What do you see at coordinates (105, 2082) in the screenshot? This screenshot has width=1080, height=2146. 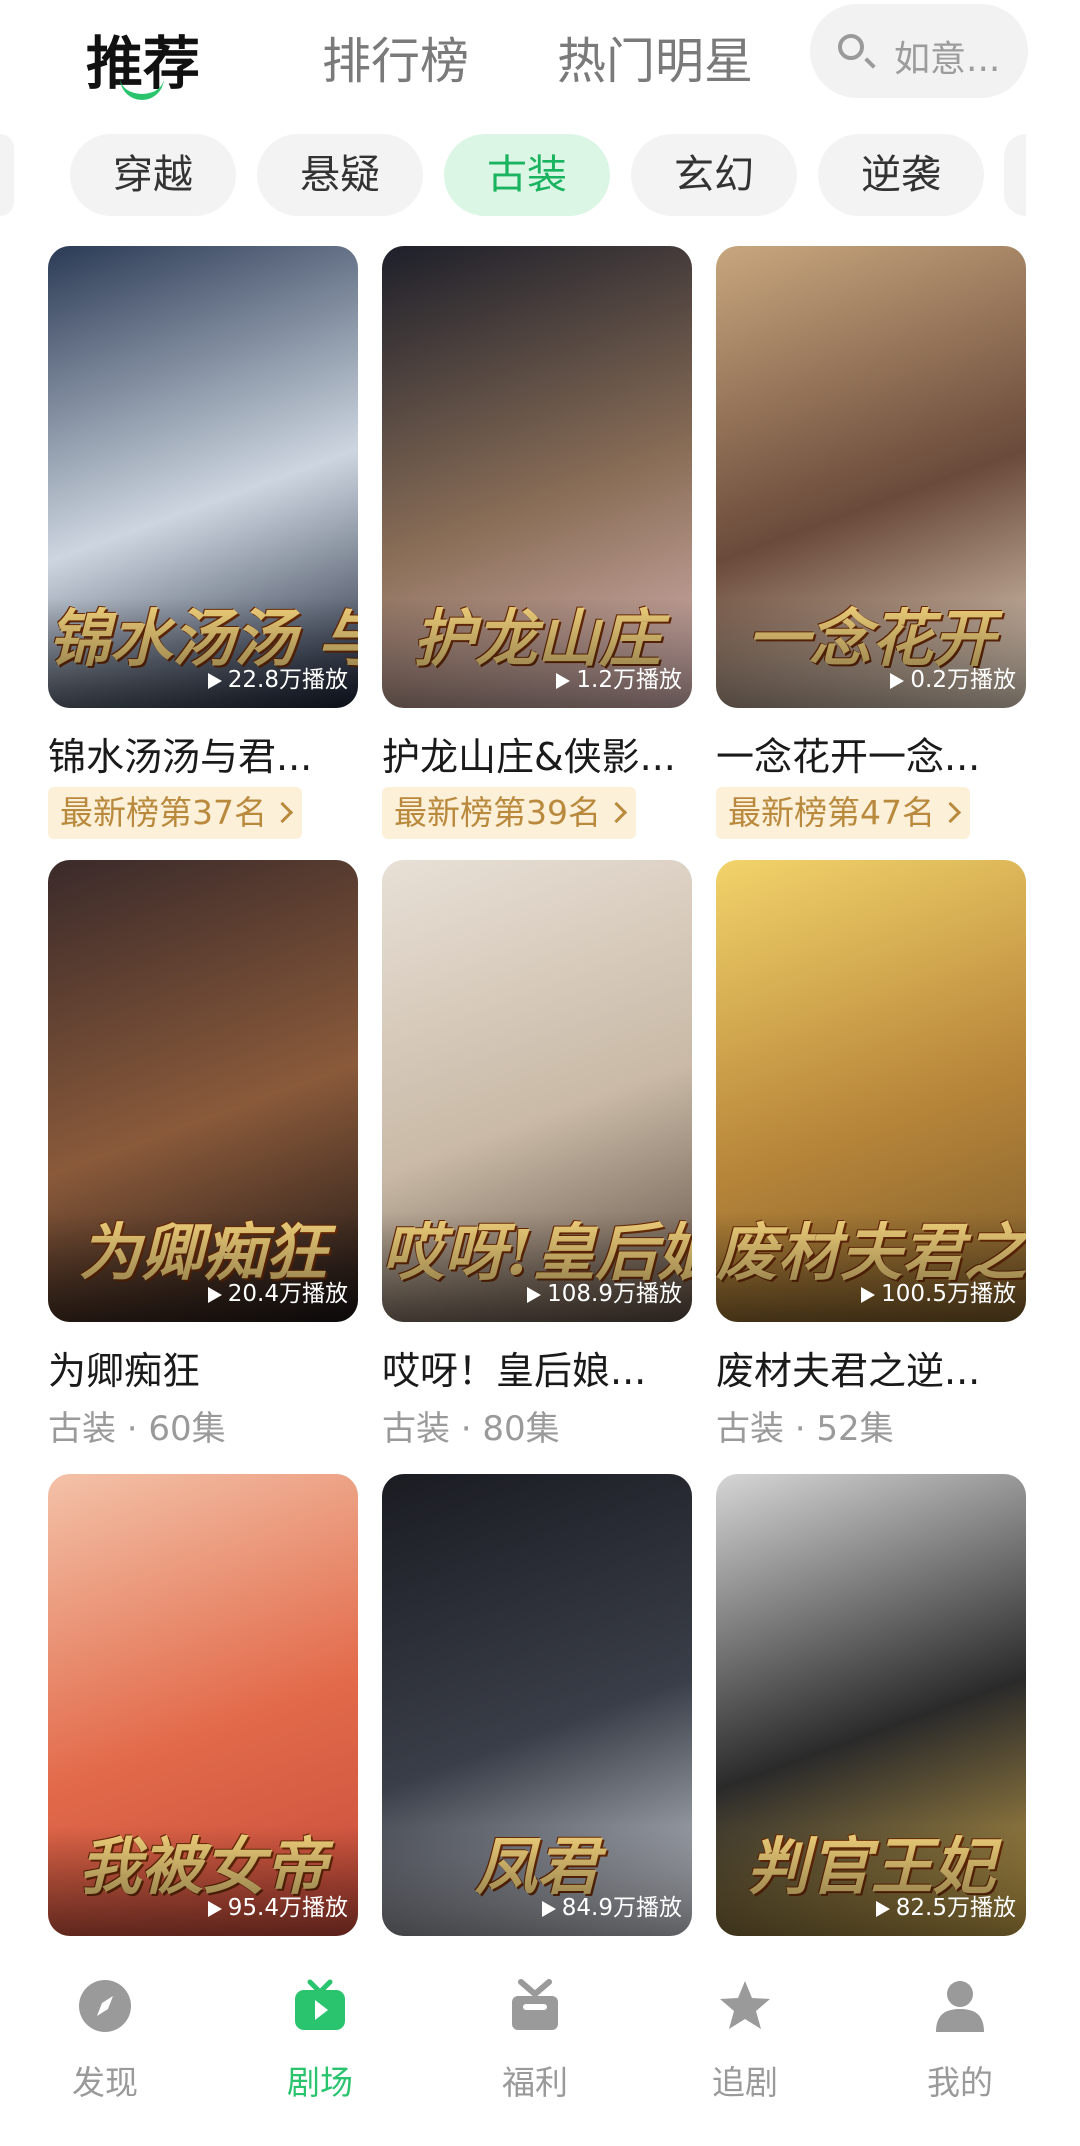 I see `nav-label-discover: 发现` at bounding box center [105, 2082].